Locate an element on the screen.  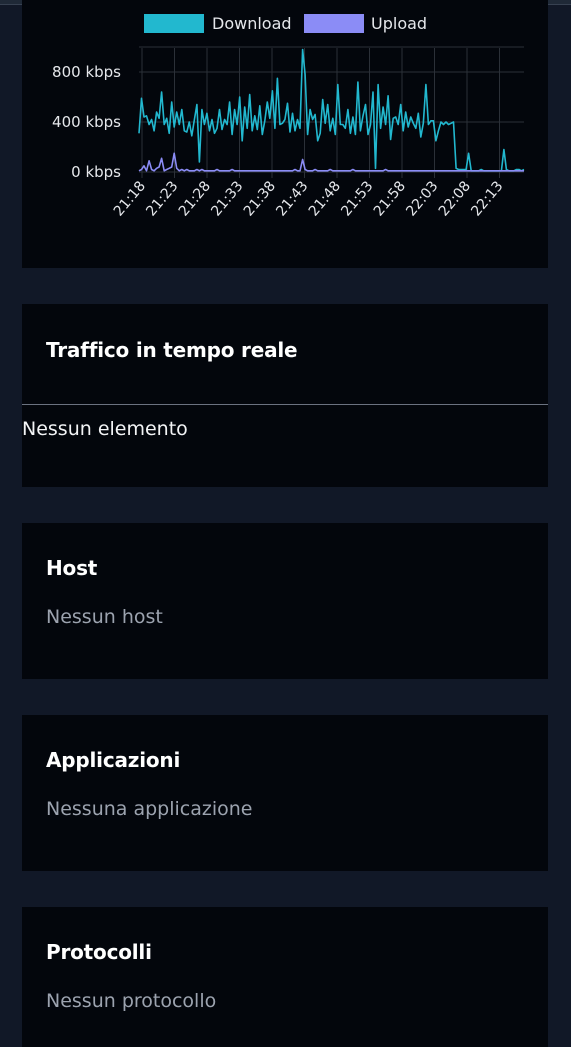
x-tick-label: 21:58 is located at coordinates (390, 198).